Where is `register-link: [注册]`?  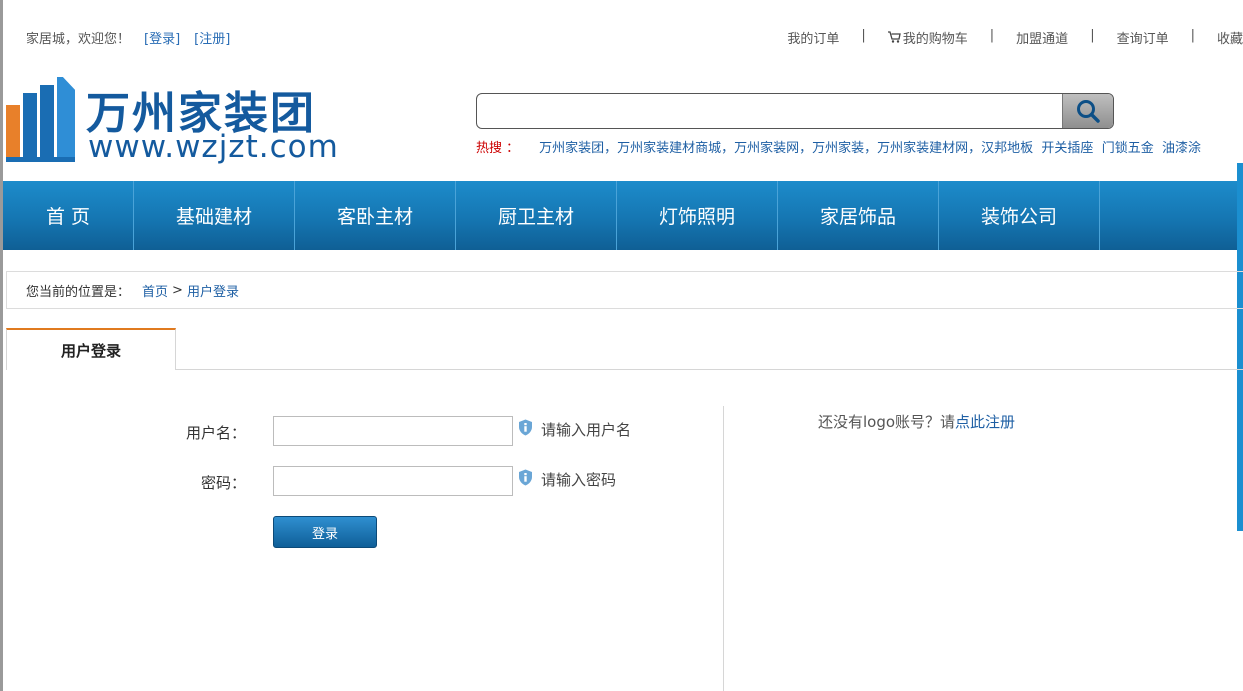
register-link: [注册] is located at coordinates (212, 39).